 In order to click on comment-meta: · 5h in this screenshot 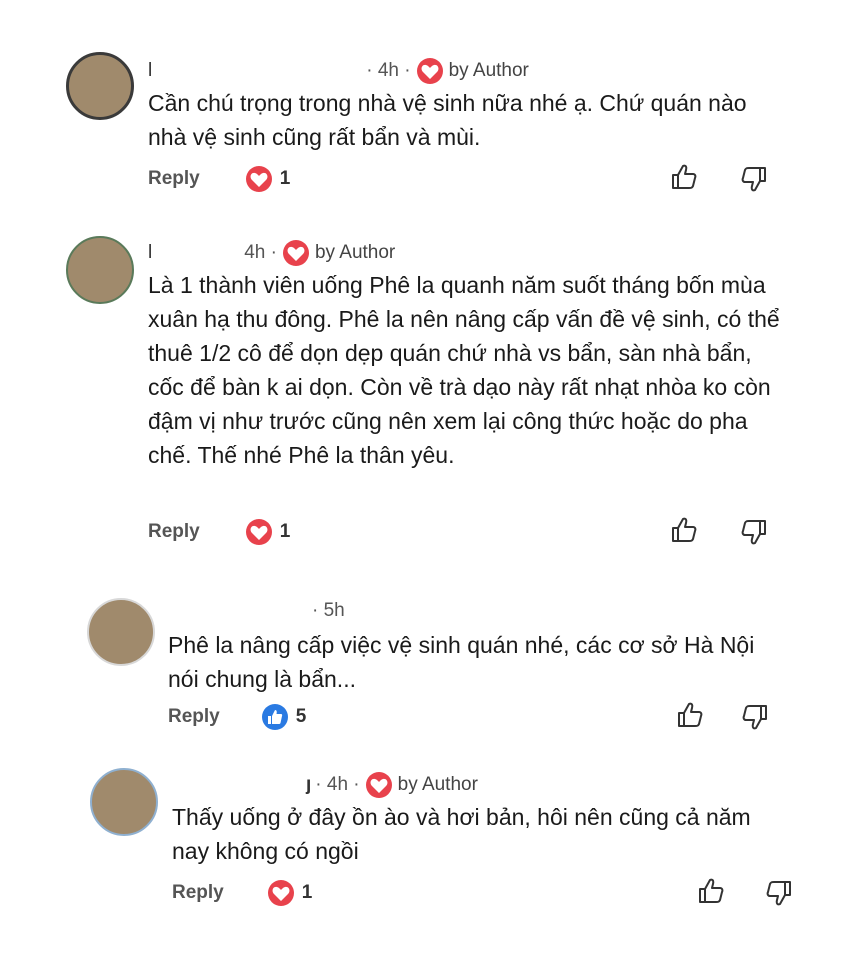, I will do `click(256, 611)`.